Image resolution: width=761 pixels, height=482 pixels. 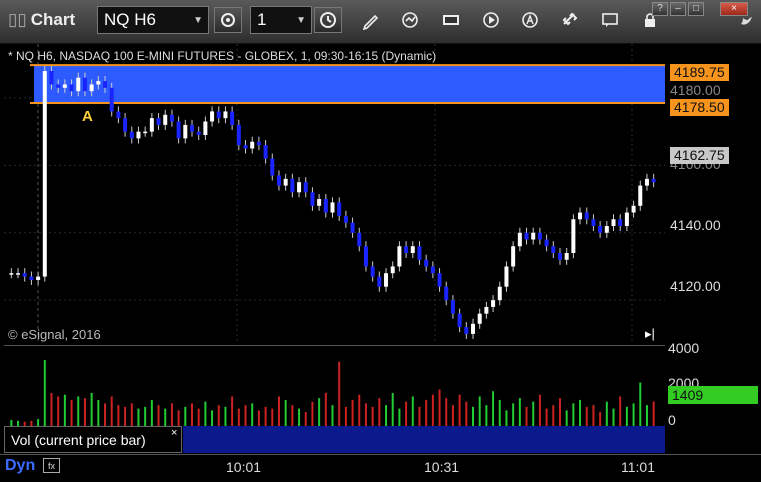 What do you see at coordinates (54, 334) in the screenshot?
I see `copyright-text: © eSignal, 2016` at bounding box center [54, 334].